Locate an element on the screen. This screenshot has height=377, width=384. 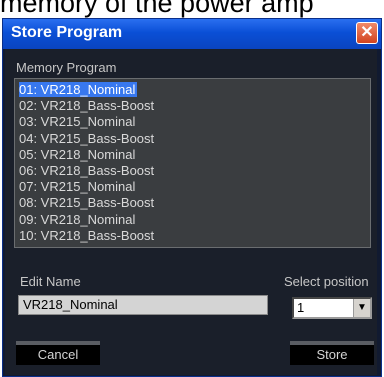
select-position-label: Select position is located at coordinates (326, 281).